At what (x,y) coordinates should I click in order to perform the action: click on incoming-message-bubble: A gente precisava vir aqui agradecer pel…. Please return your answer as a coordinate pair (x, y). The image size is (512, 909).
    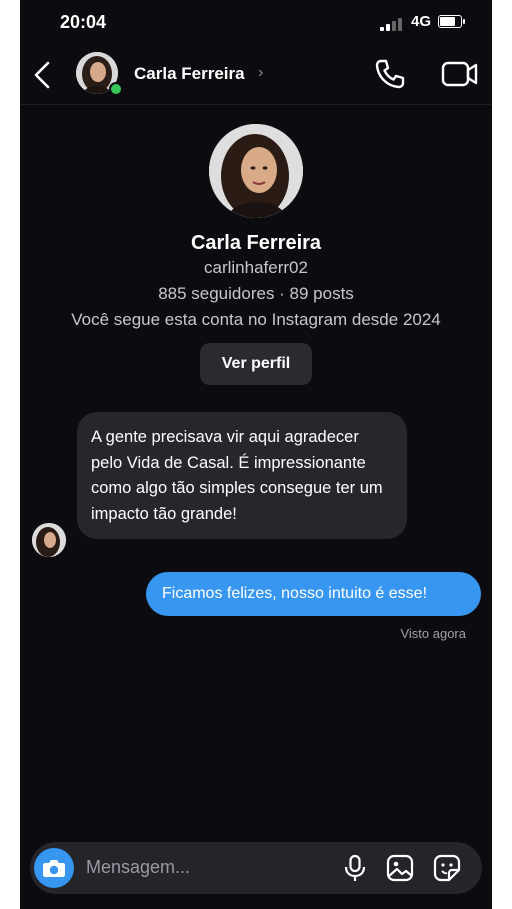
    Looking at the image, I should click on (242, 475).